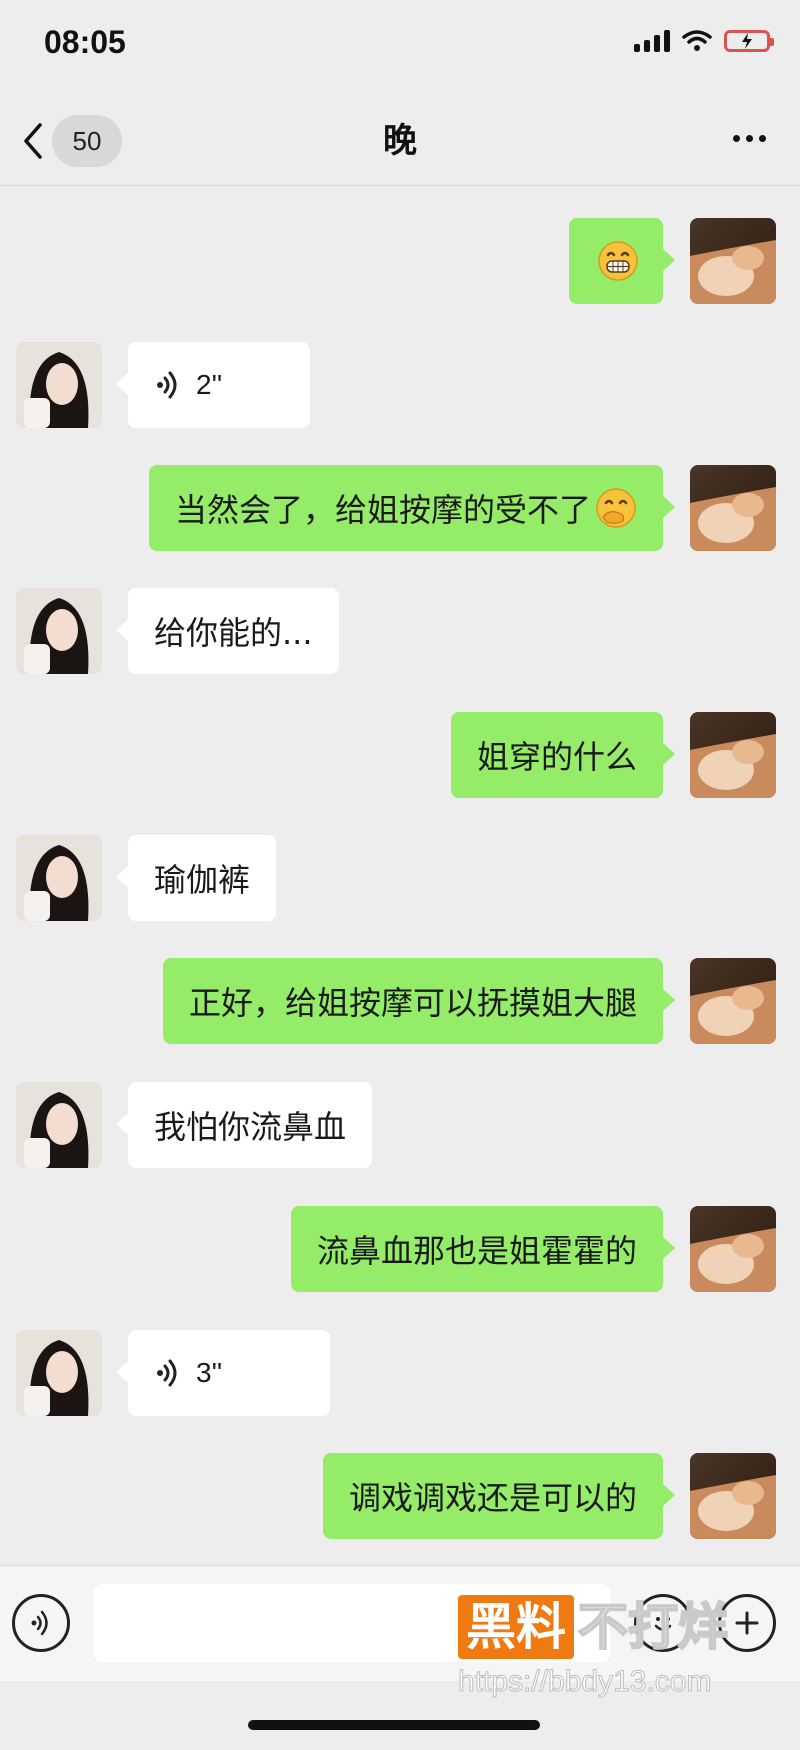  I want to click on voice-duration: 2'', so click(209, 384).